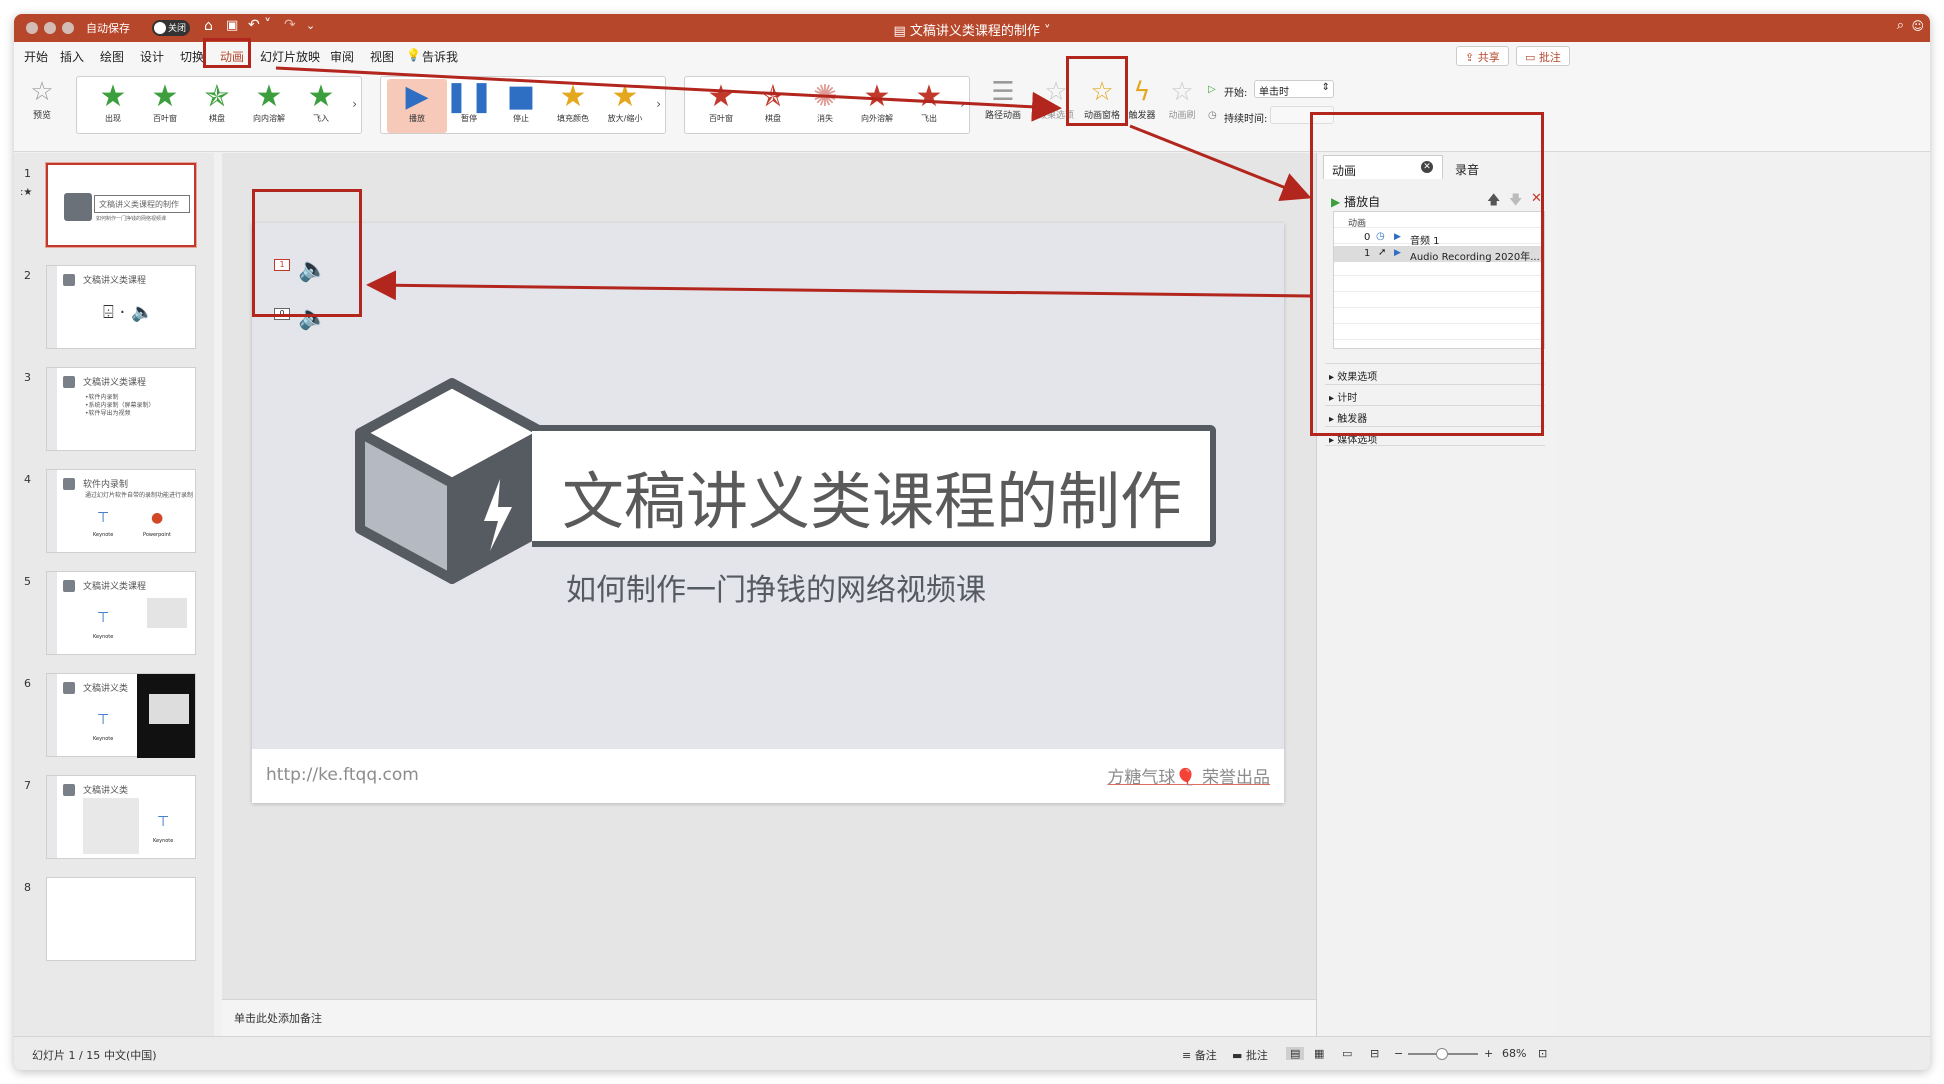  I want to click on tab-slideshow: 幻灯片放映, so click(290, 56).